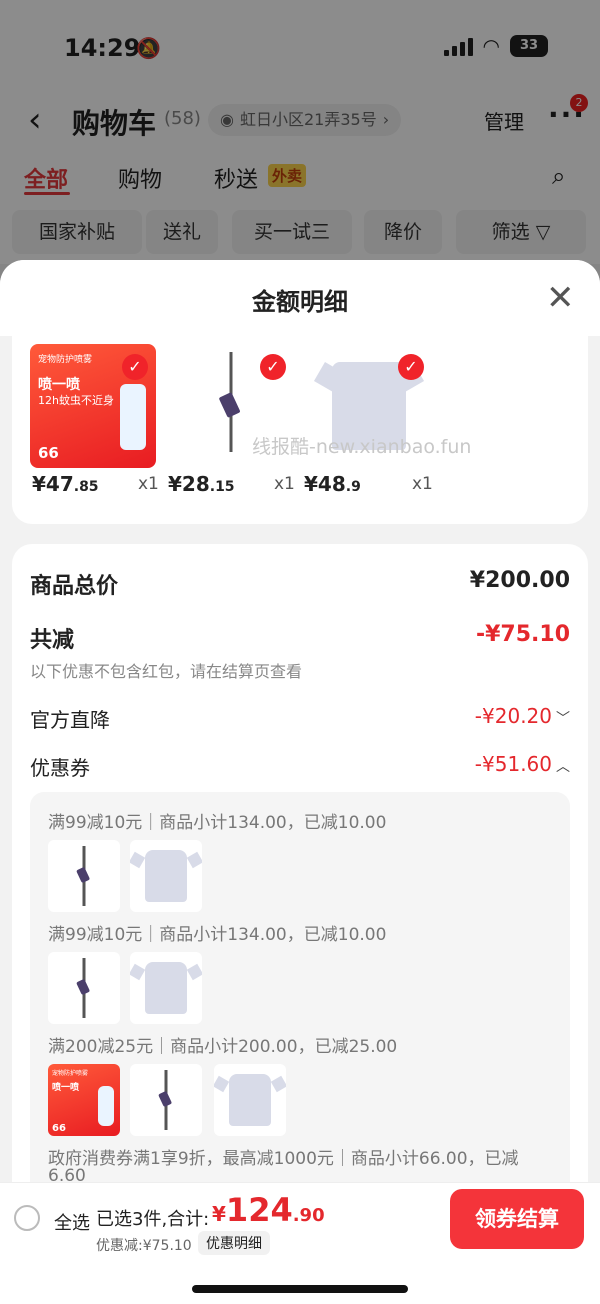  What do you see at coordinates (86, 487) in the screenshot?
I see `price-decimal: .85` at bounding box center [86, 487].